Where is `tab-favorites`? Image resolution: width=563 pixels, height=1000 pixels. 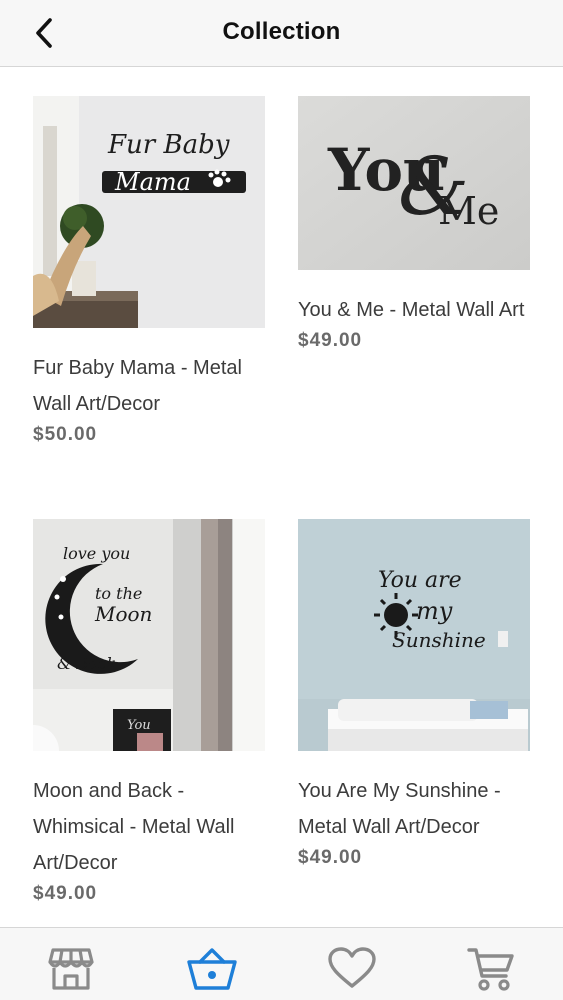
tab-favorites is located at coordinates (352, 972).